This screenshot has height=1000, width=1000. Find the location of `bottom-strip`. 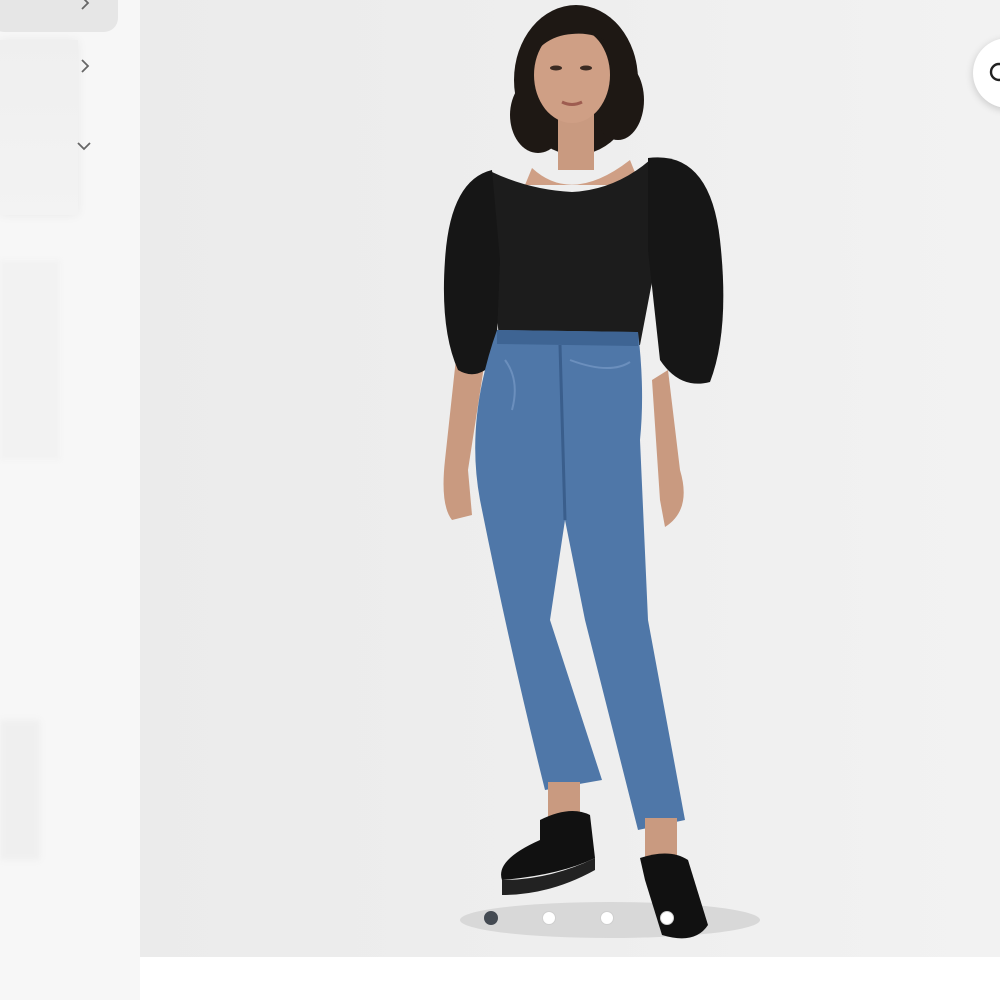

bottom-strip is located at coordinates (570, 978).